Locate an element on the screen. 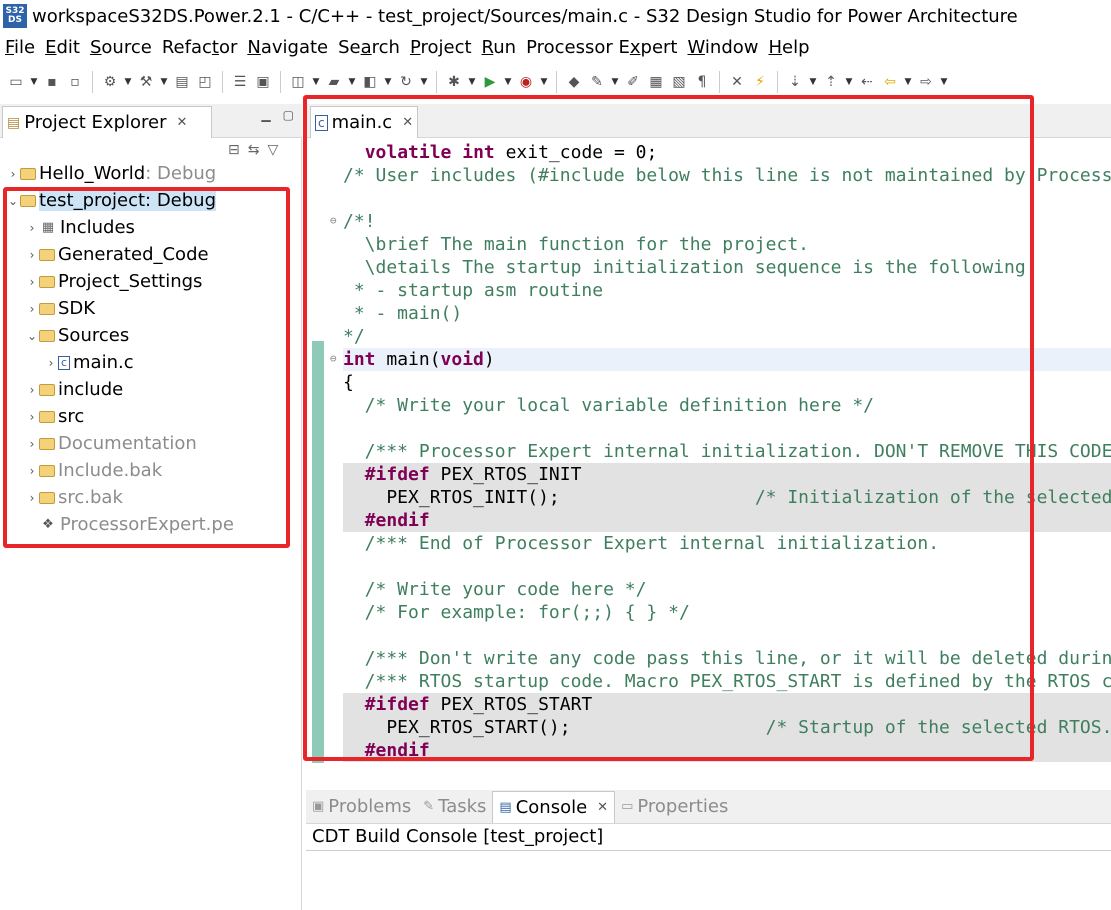  tab-tasks: ✎ Tasks is located at coordinates (454, 807).